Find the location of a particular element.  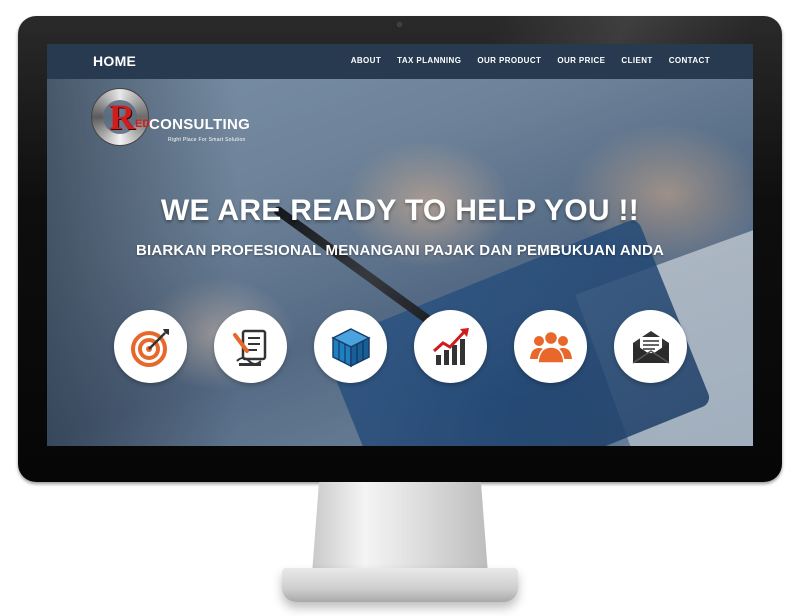

nav-contact-link: CONTACT is located at coordinates (689, 60).